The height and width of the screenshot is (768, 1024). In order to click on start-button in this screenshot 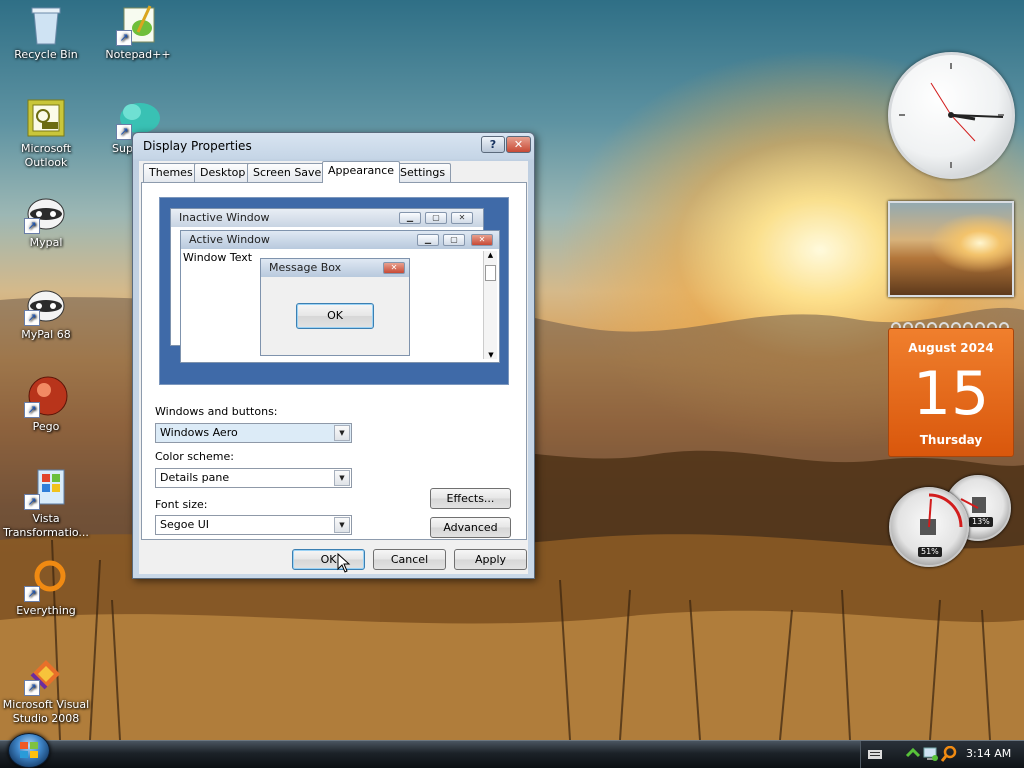, I will do `click(29, 750)`.